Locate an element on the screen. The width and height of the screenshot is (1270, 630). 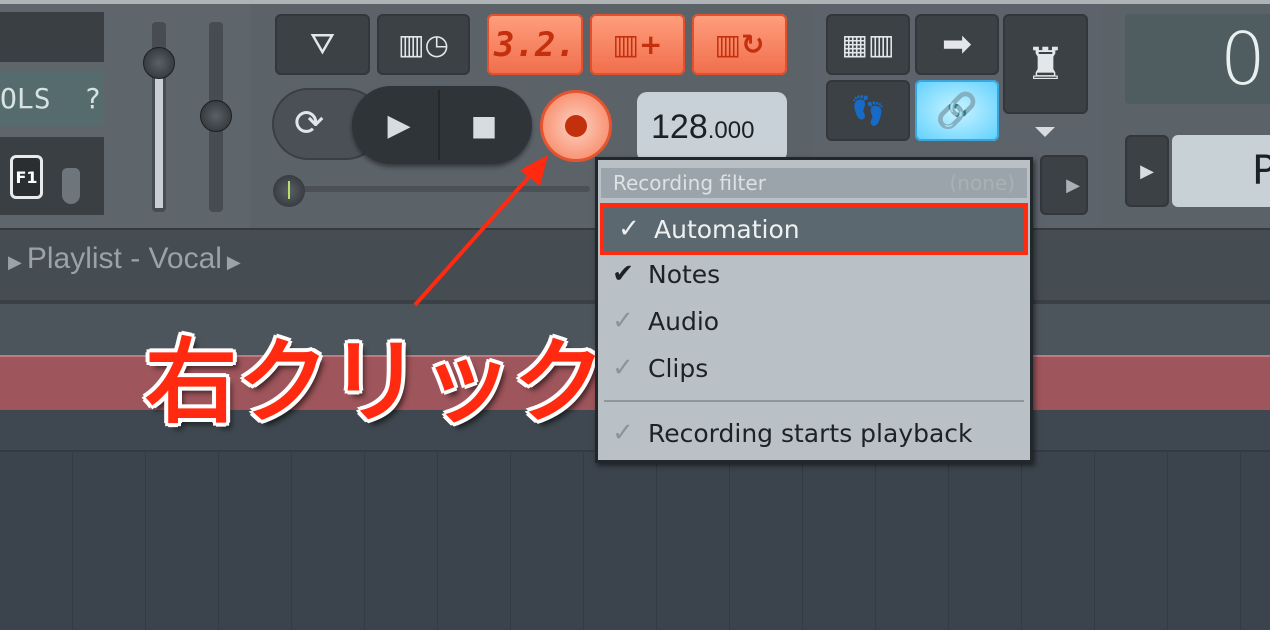
menu-item-clips: ✓ Clips is located at coordinates (814, 368).